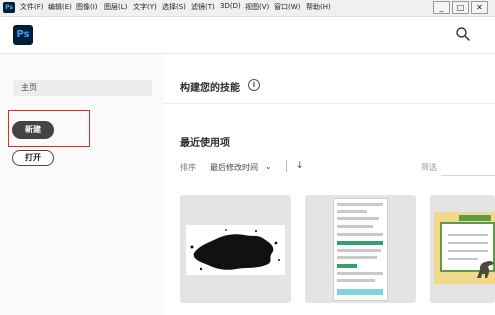  Describe the element at coordinates (230, 6) in the screenshot. I see `menu-3d: 3D(D)` at that location.